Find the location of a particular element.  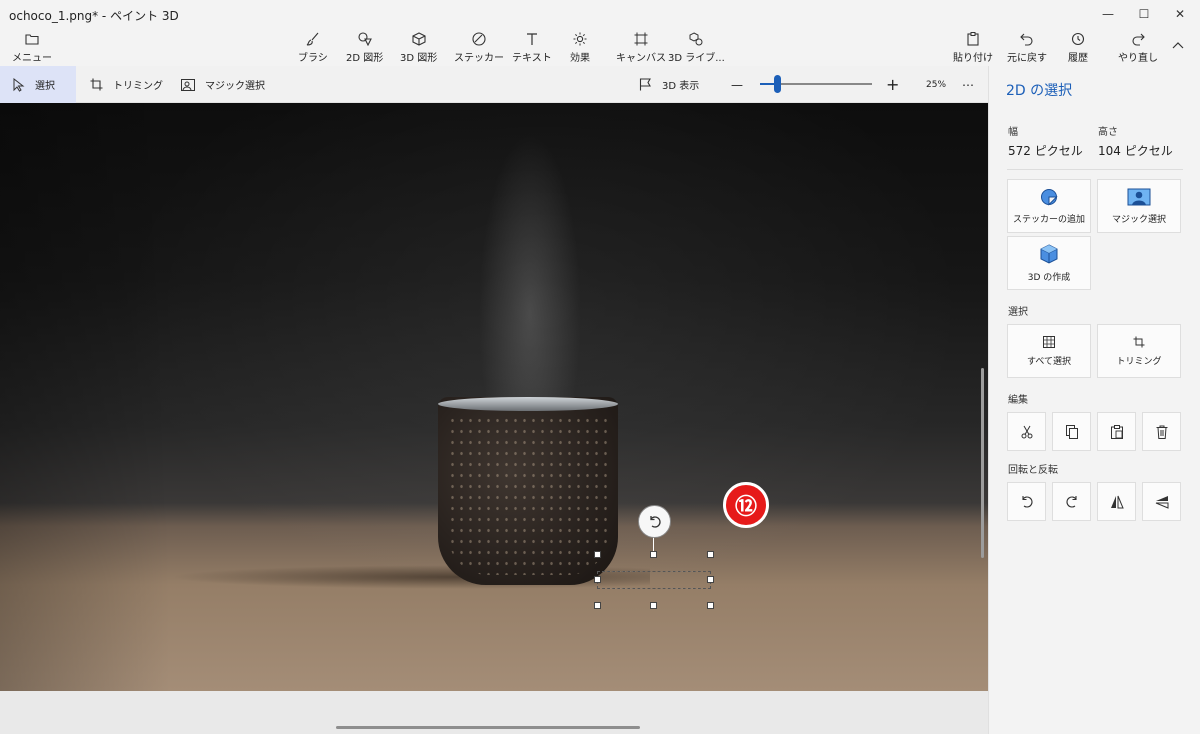

text-label: テキスト is located at coordinates (532, 58).